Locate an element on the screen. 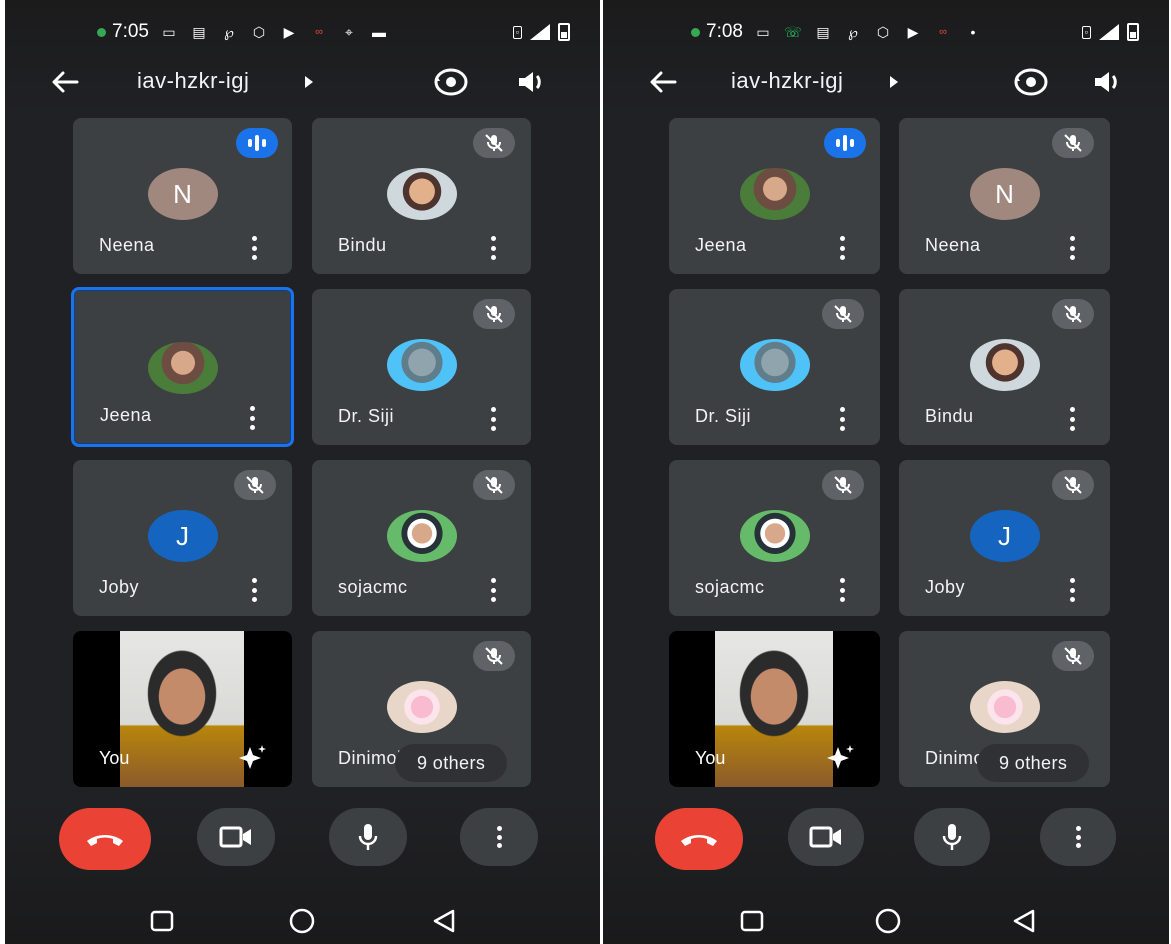 This screenshot has height=944, width=1171. status-bar: 7:08 ▭ ☏ ▤ ℘ ⬡ ▶ ∞ • ▫ is located at coordinates (886, 32).